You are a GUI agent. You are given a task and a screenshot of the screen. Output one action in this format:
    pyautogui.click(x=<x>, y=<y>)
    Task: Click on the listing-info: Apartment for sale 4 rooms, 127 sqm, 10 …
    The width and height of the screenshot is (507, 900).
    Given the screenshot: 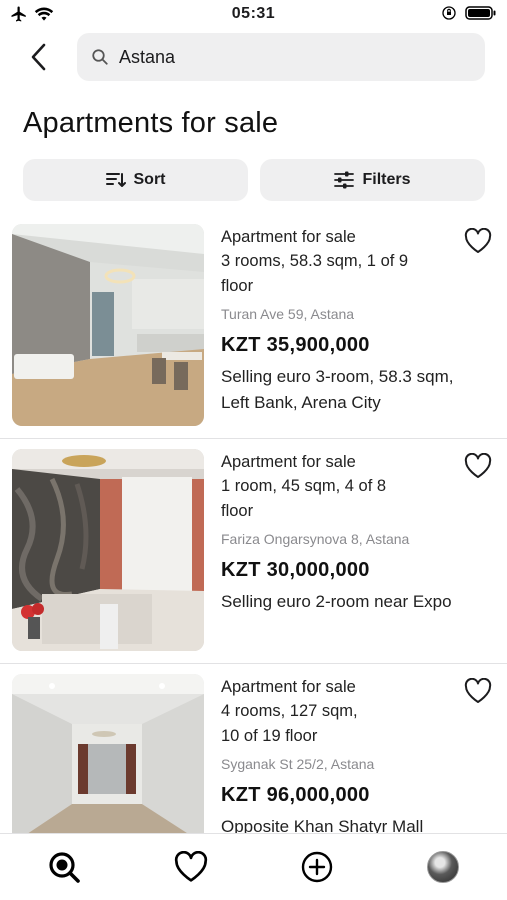 What is the action you would take?
    pyautogui.click(x=341, y=754)
    